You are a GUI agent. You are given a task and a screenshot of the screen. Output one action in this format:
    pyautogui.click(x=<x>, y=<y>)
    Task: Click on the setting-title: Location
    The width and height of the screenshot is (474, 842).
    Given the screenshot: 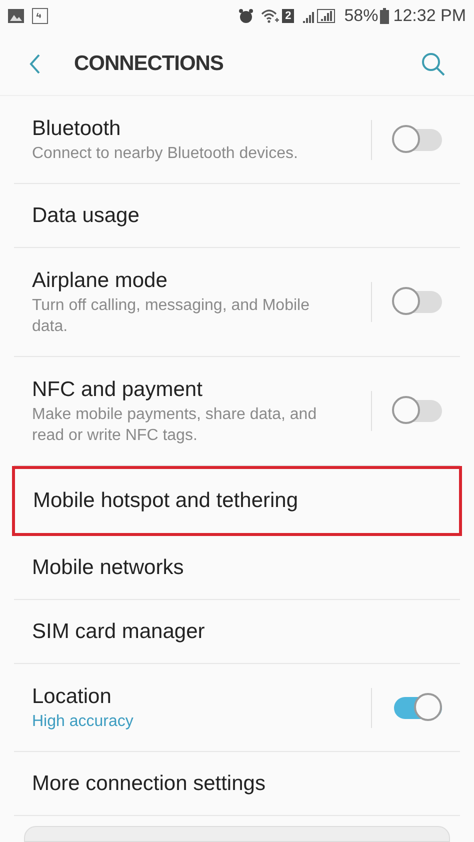 What is the action you would take?
    pyautogui.click(x=72, y=697)
    